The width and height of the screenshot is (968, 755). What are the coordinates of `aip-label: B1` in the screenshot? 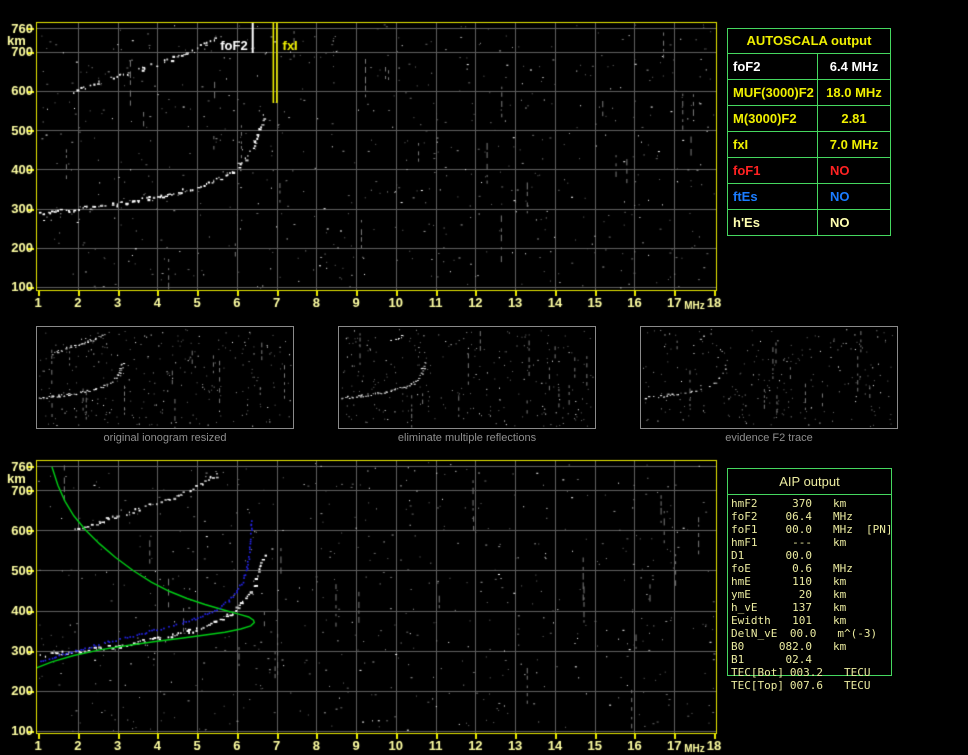 It's located at (738, 659).